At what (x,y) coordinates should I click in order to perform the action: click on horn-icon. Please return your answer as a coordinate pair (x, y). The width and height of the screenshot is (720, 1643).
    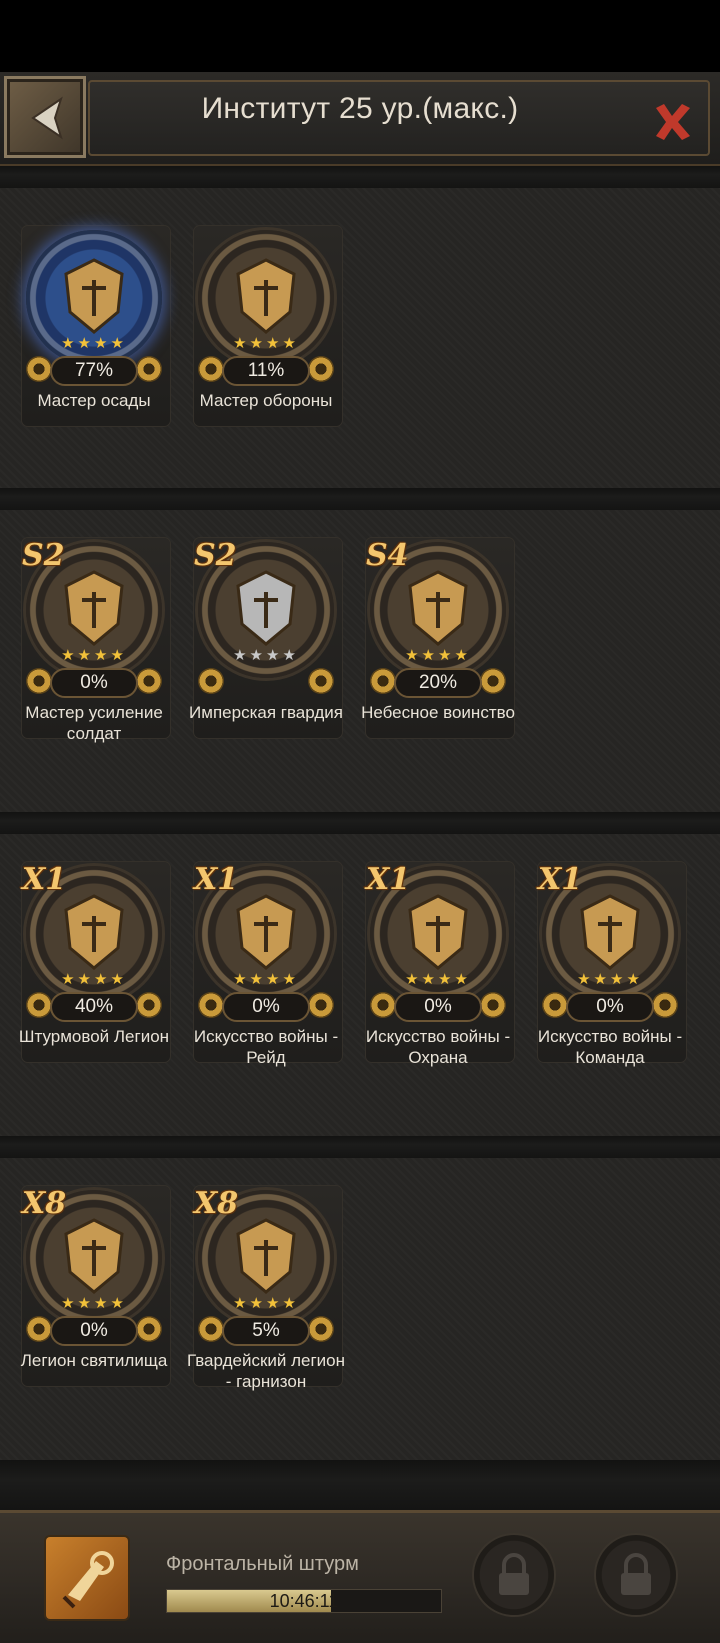
    Looking at the image, I should click on (87, 1578).